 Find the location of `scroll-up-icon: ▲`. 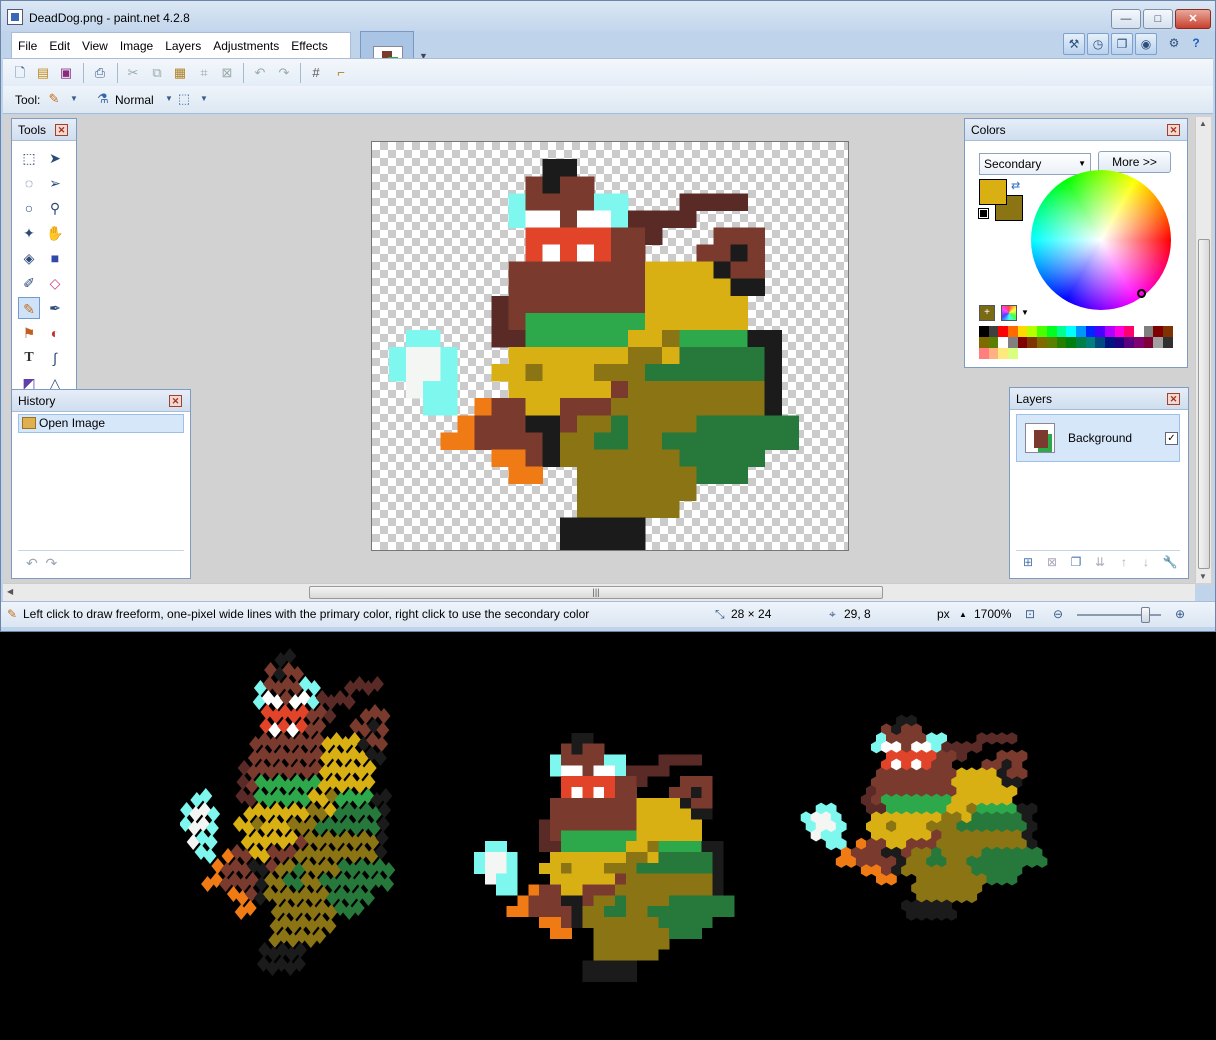

scroll-up-icon: ▲ is located at coordinates (1203, 123).